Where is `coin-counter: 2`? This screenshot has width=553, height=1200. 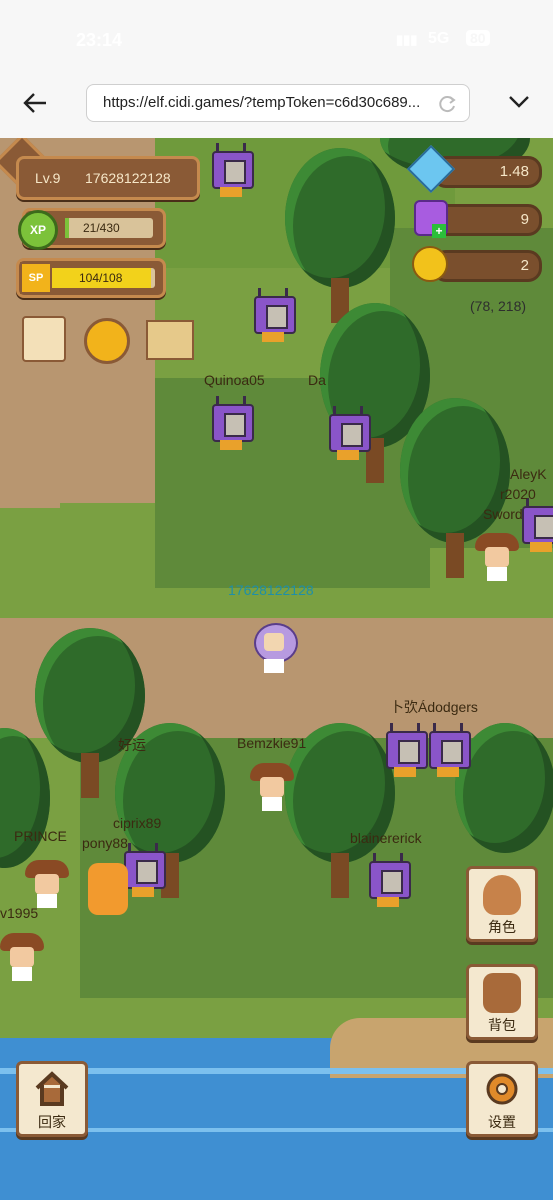 coin-counter: 2 is located at coordinates (487, 266).